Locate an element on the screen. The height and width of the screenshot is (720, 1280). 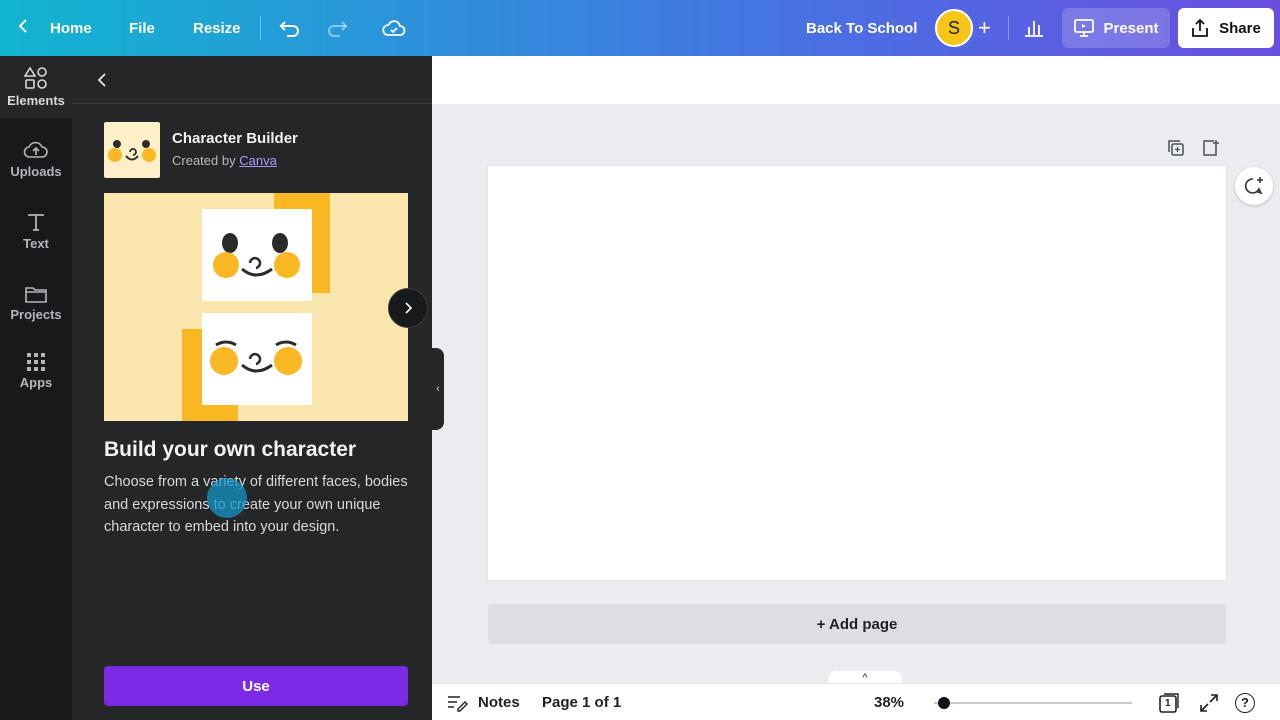
comment-add-icon is located at coordinates (1253, 186).